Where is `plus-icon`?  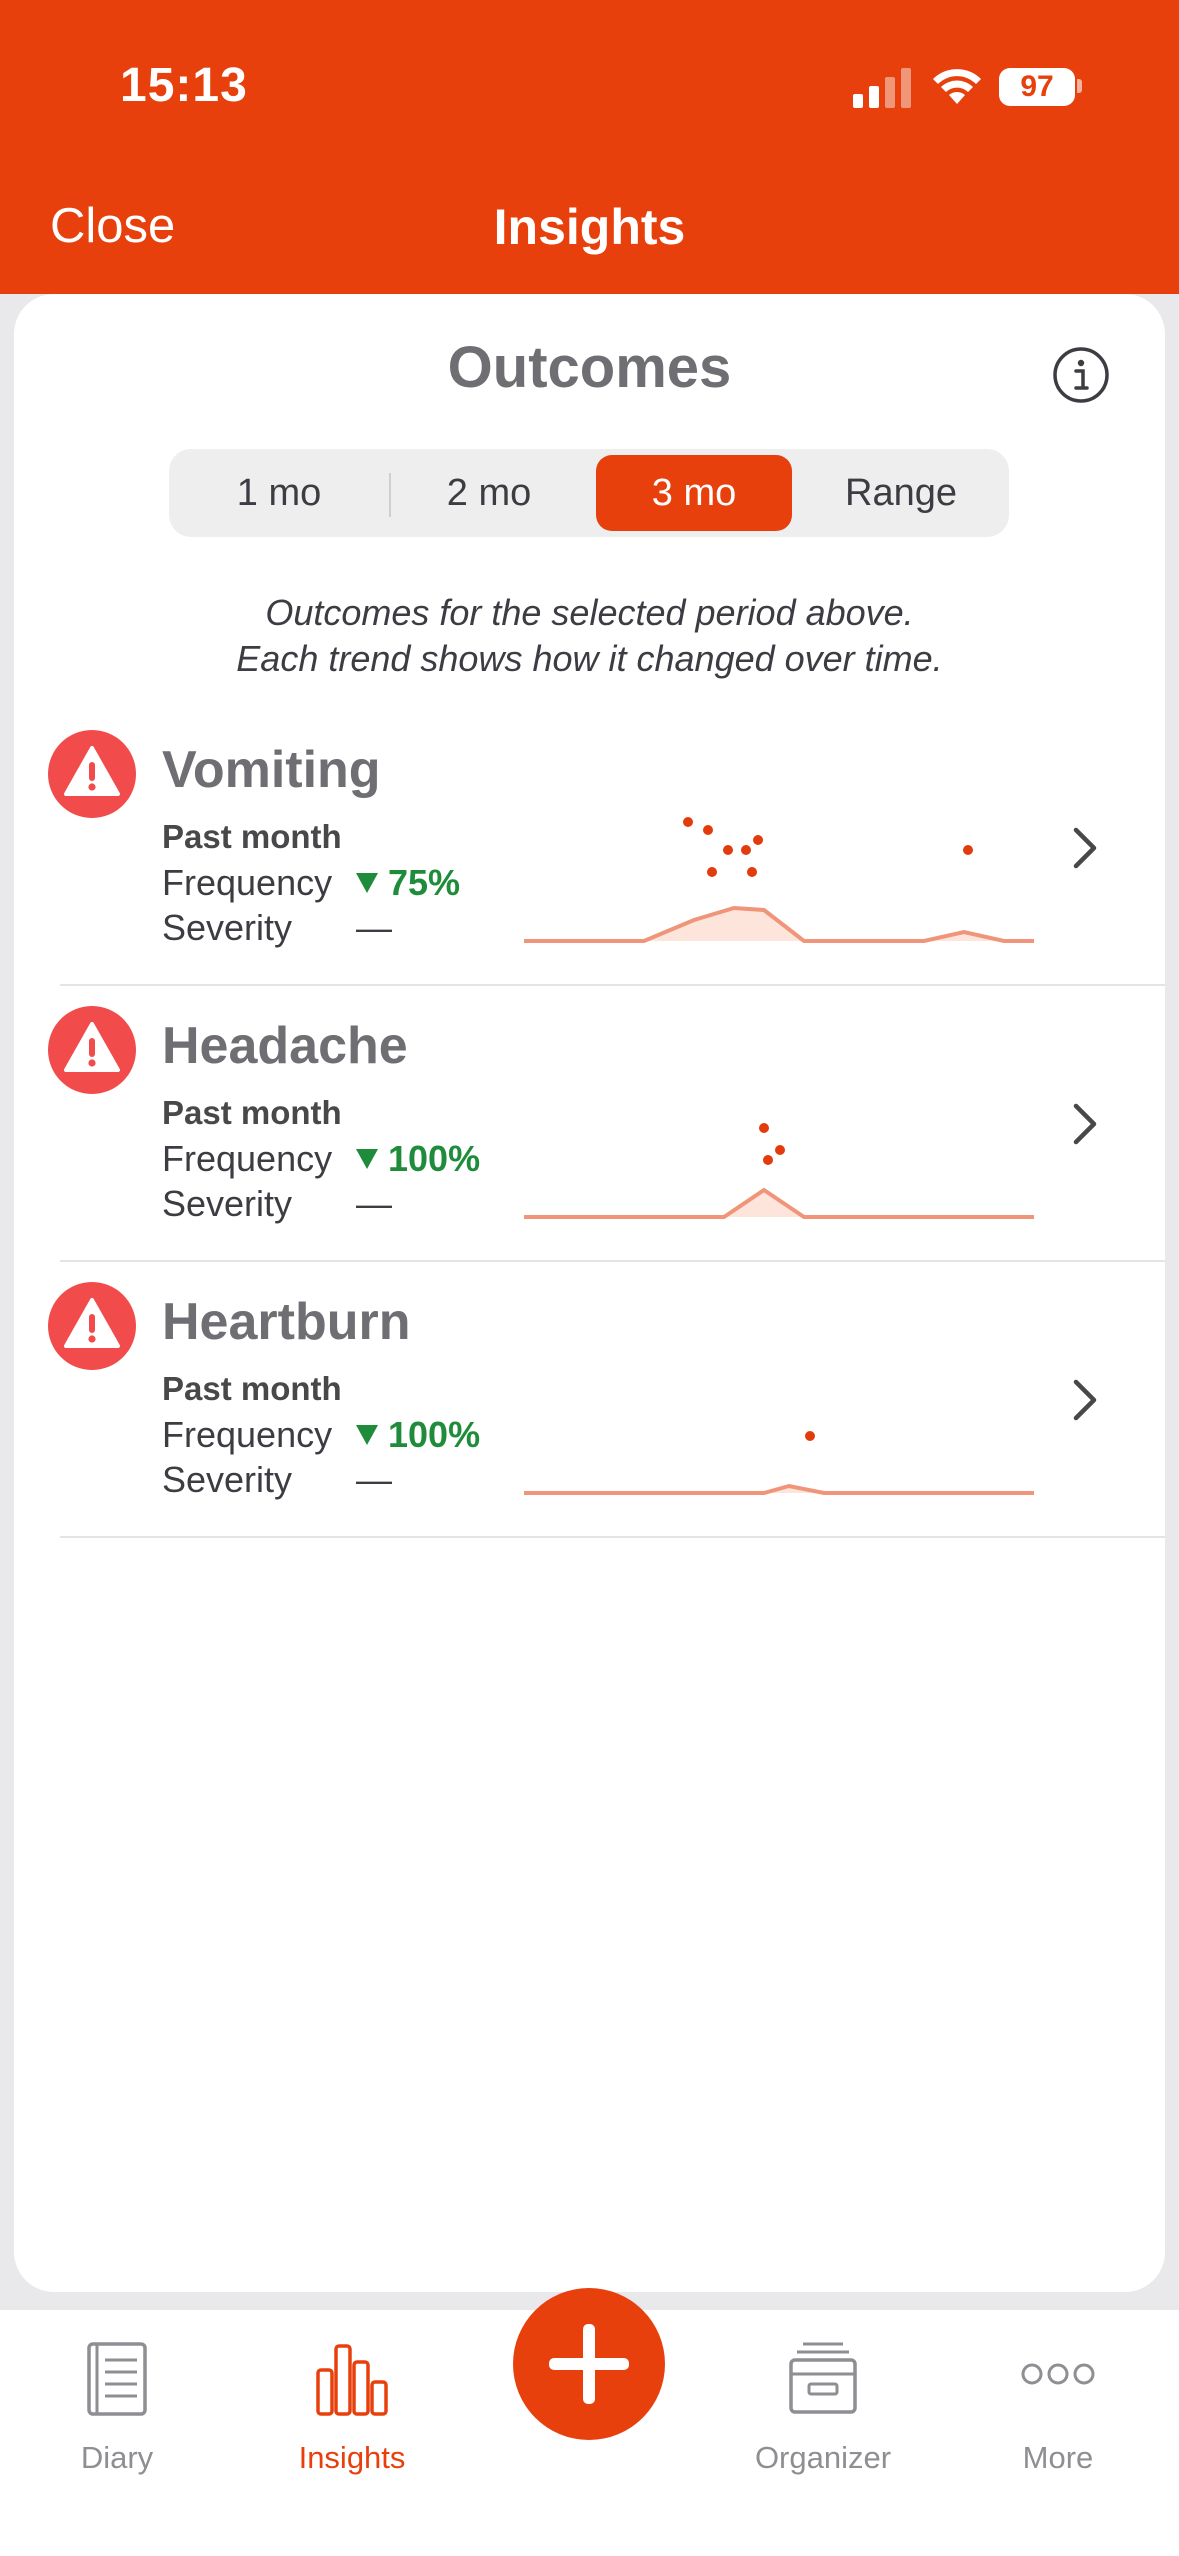
plus-icon is located at coordinates (589, 2364).